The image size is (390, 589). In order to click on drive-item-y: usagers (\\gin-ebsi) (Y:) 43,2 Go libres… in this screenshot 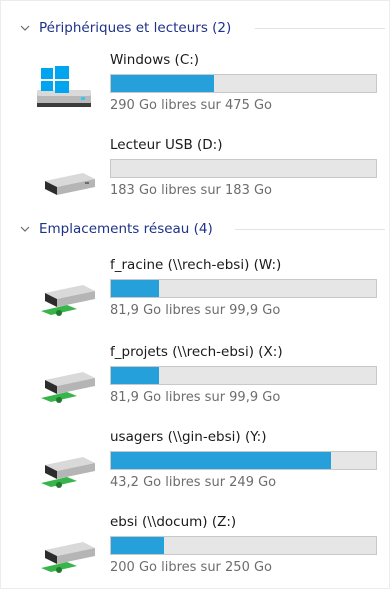, I will do `click(209, 463)`.